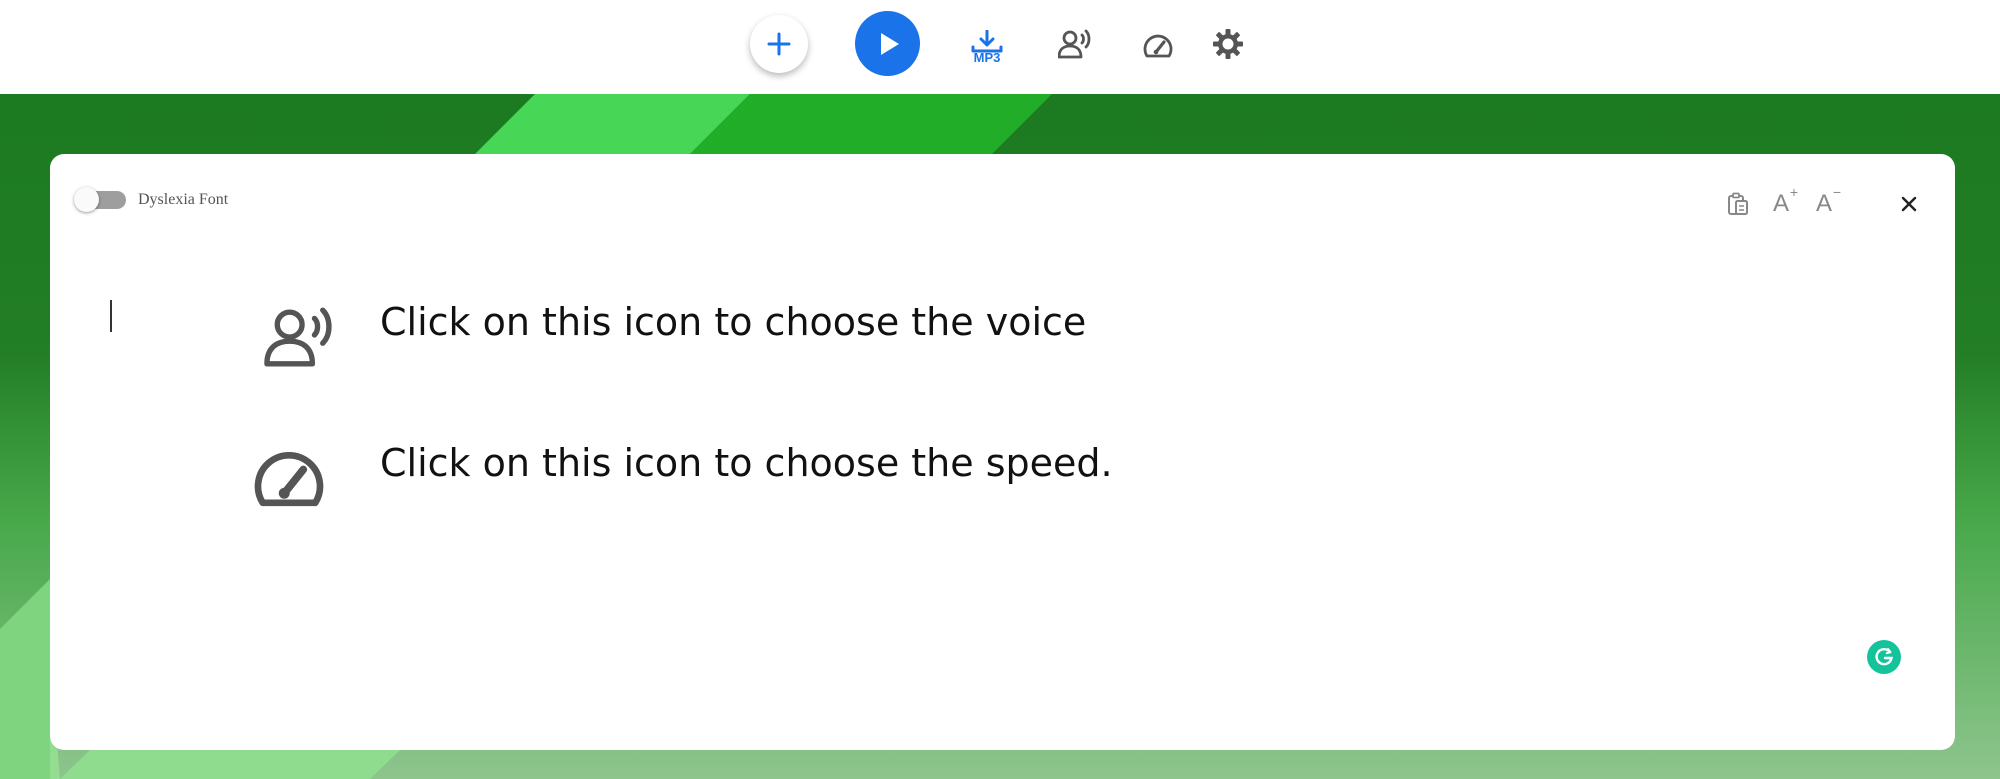 The image size is (2000, 779). What do you see at coordinates (746, 463) in the screenshot?
I see `speed-instruction-text: Click on this icon to choose the speed.` at bounding box center [746, 463].